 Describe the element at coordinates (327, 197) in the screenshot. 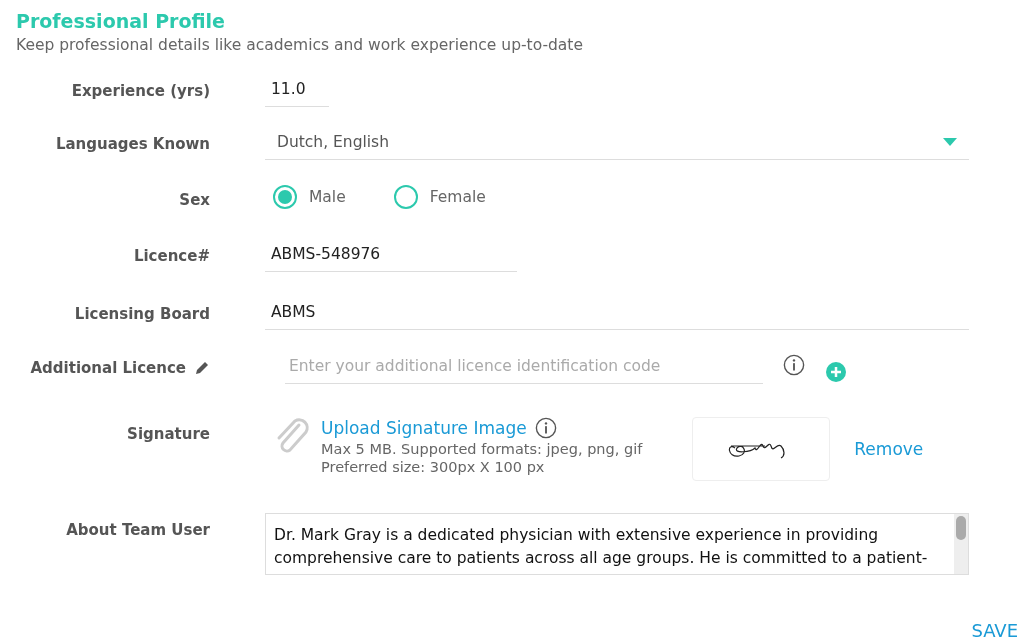

I see `radio-label: Male` at that location.